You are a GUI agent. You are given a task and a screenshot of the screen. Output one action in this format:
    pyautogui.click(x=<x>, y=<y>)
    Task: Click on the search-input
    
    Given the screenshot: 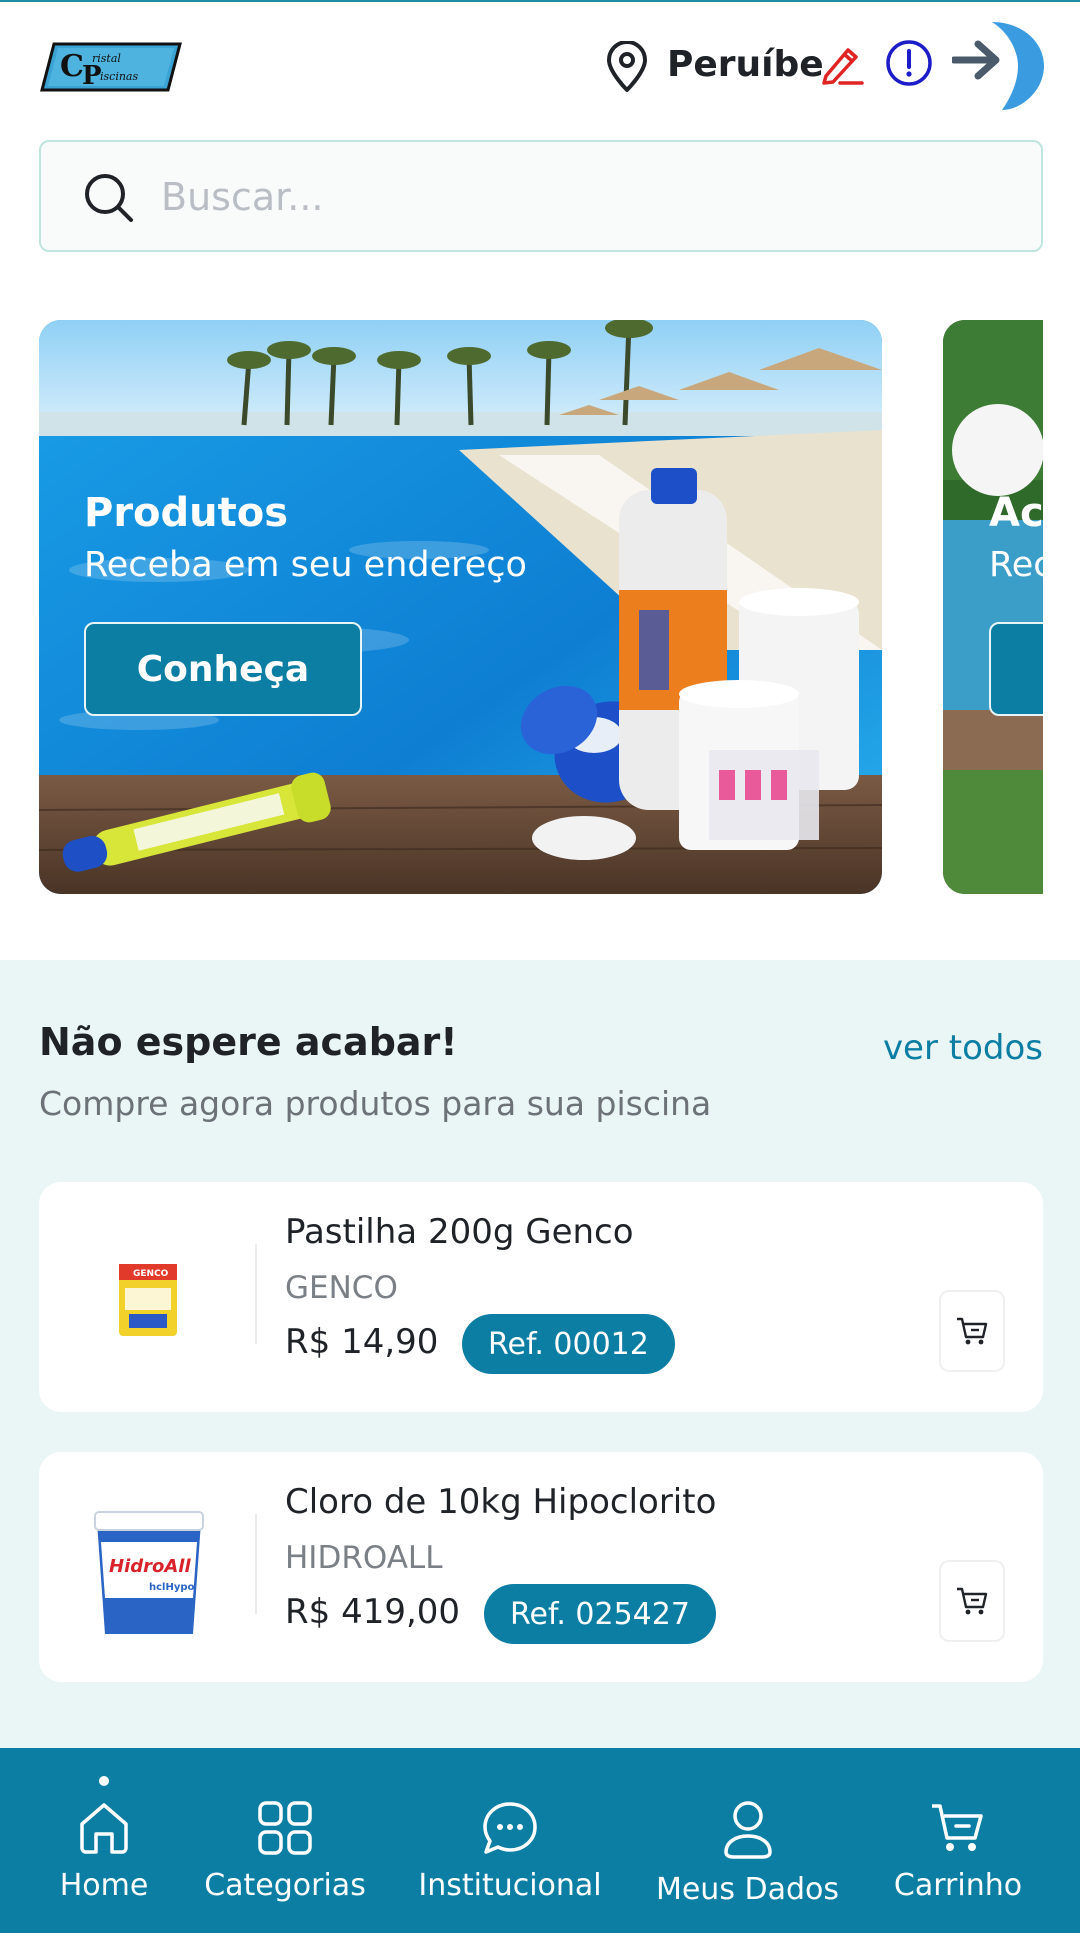 What is the action you would take?
    pyautogui.click(x=581, y=197)
    